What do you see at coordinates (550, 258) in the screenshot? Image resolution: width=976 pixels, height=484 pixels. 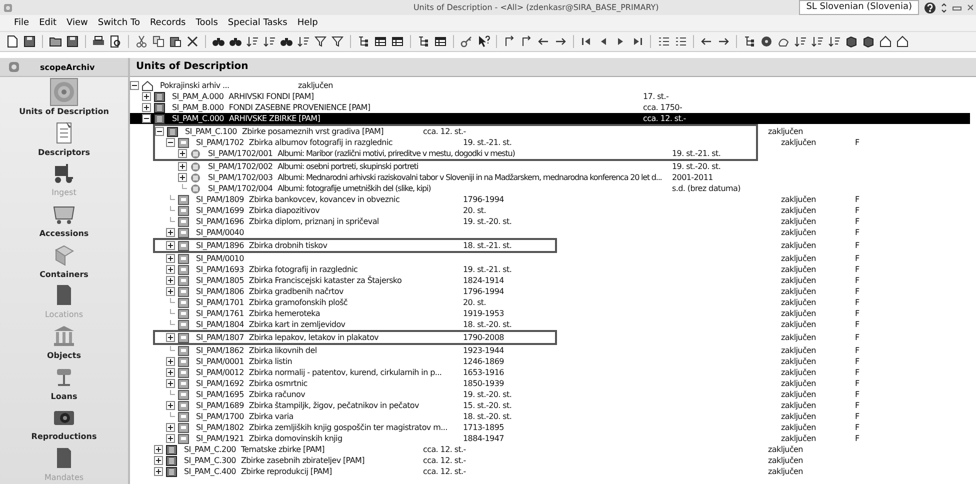 I see `tree-row: SI_PAM/0010 zaključen F` at bounding box center [550, 258].